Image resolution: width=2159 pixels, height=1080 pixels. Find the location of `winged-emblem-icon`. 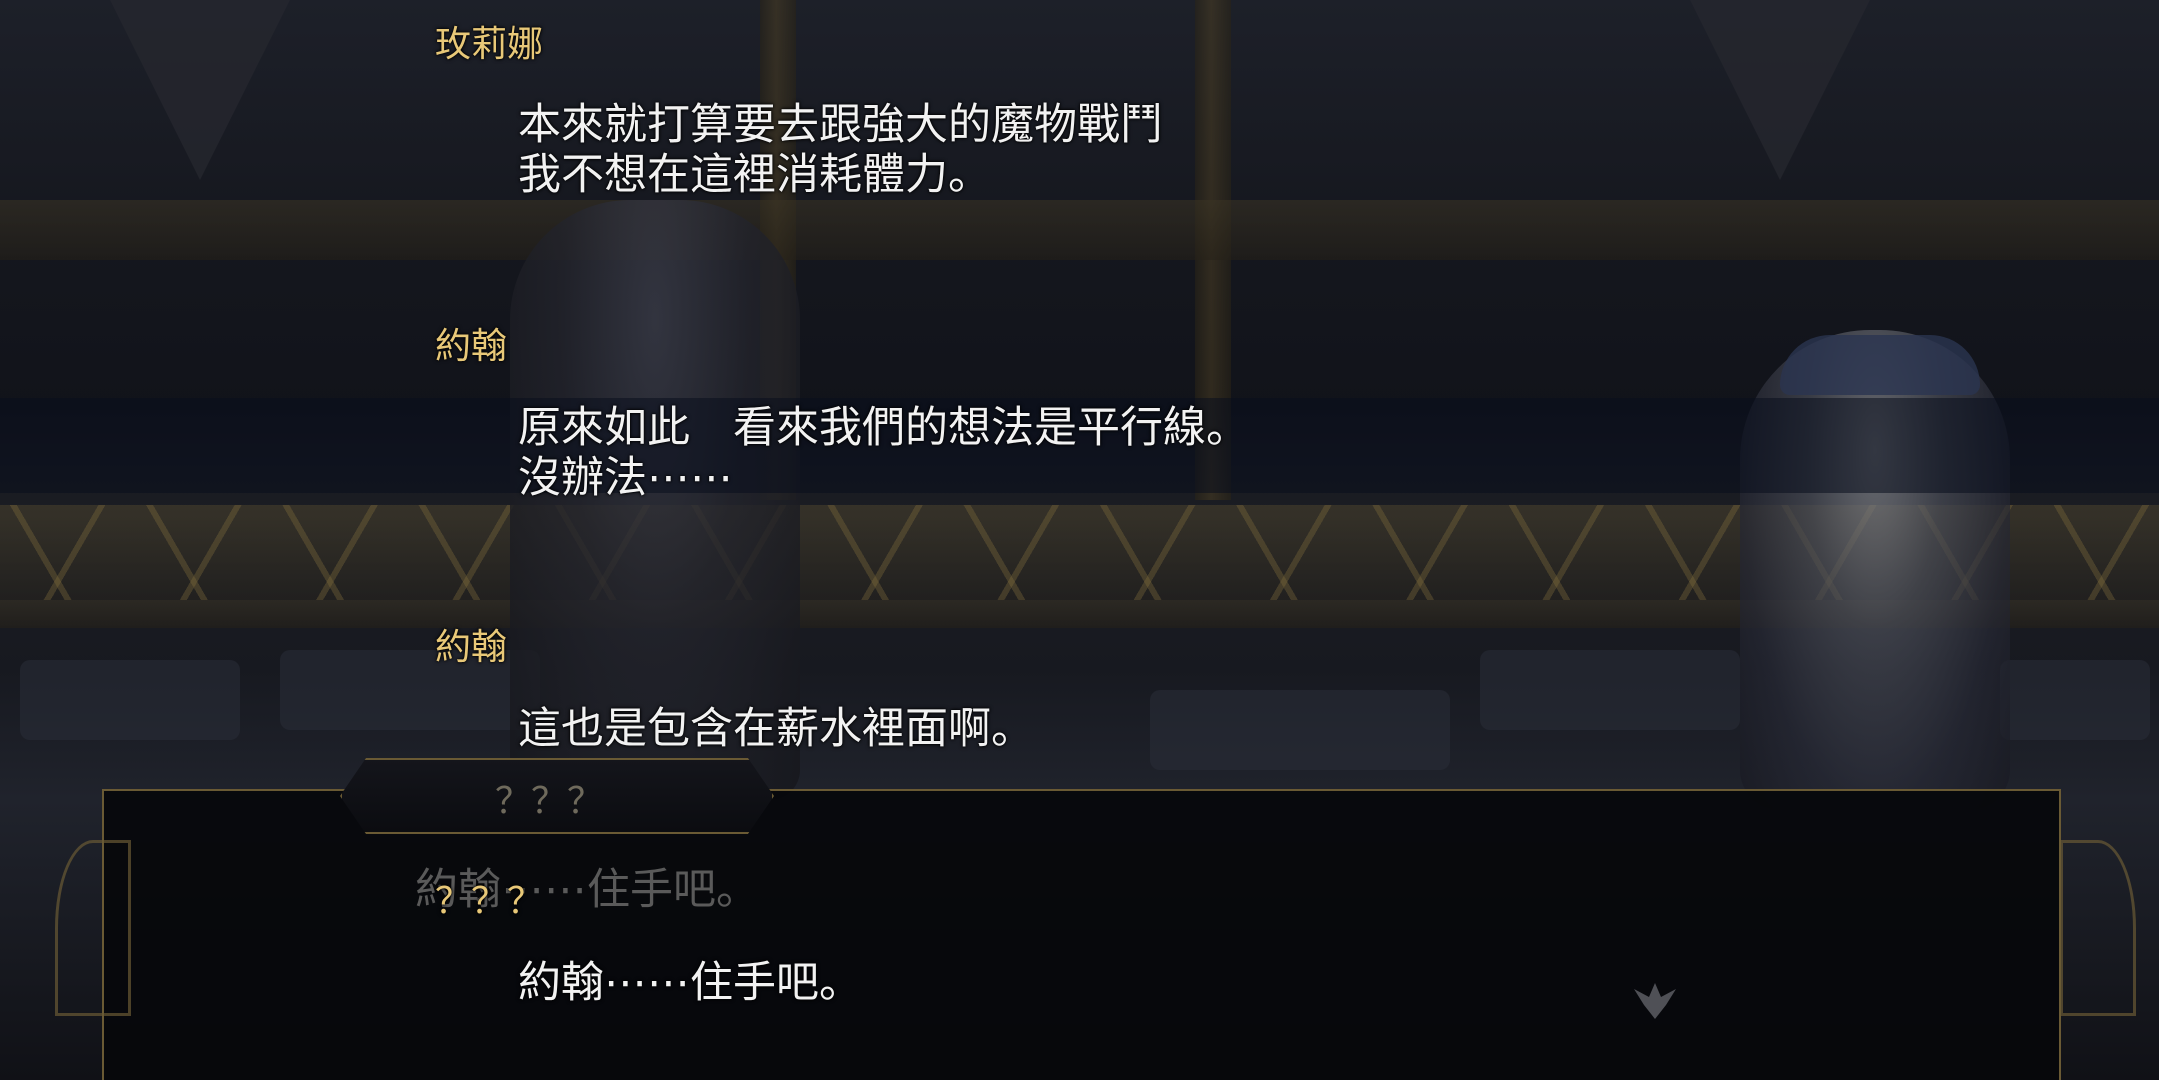

winged-emblem-icon is located at coordinates (1655, 1000).